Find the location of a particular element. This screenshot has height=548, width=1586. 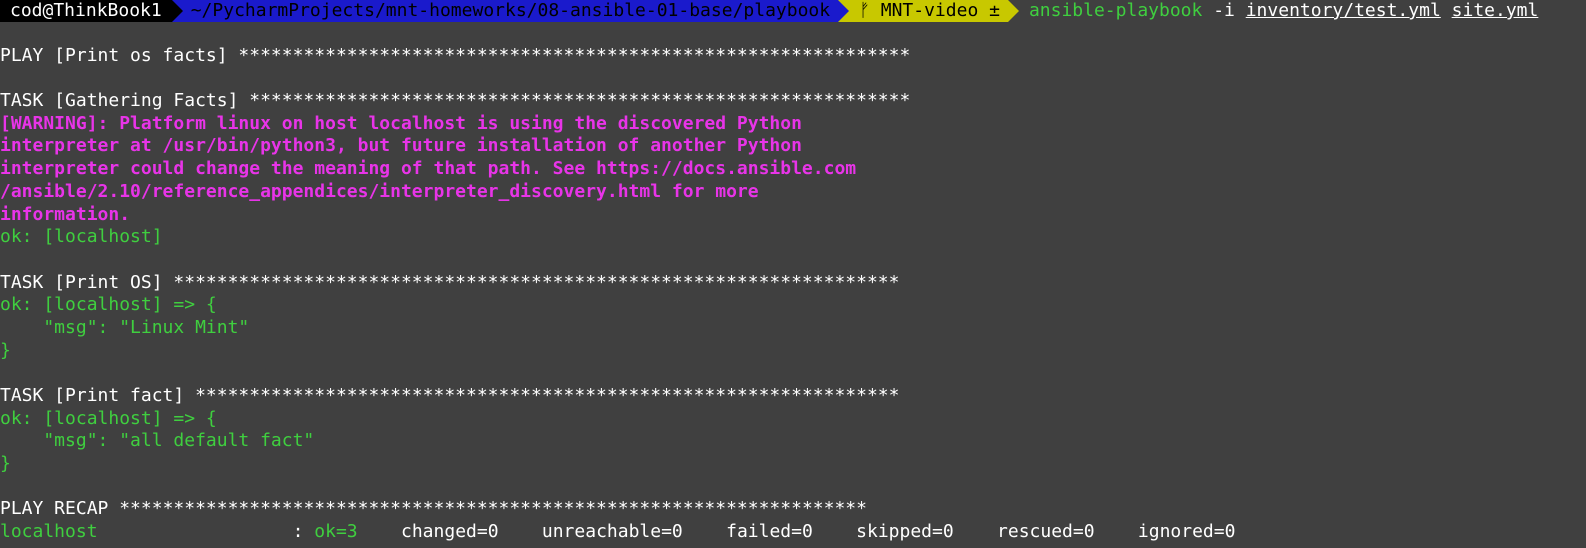

recap-ok: ok=3 is located at coordinates (336, 532).